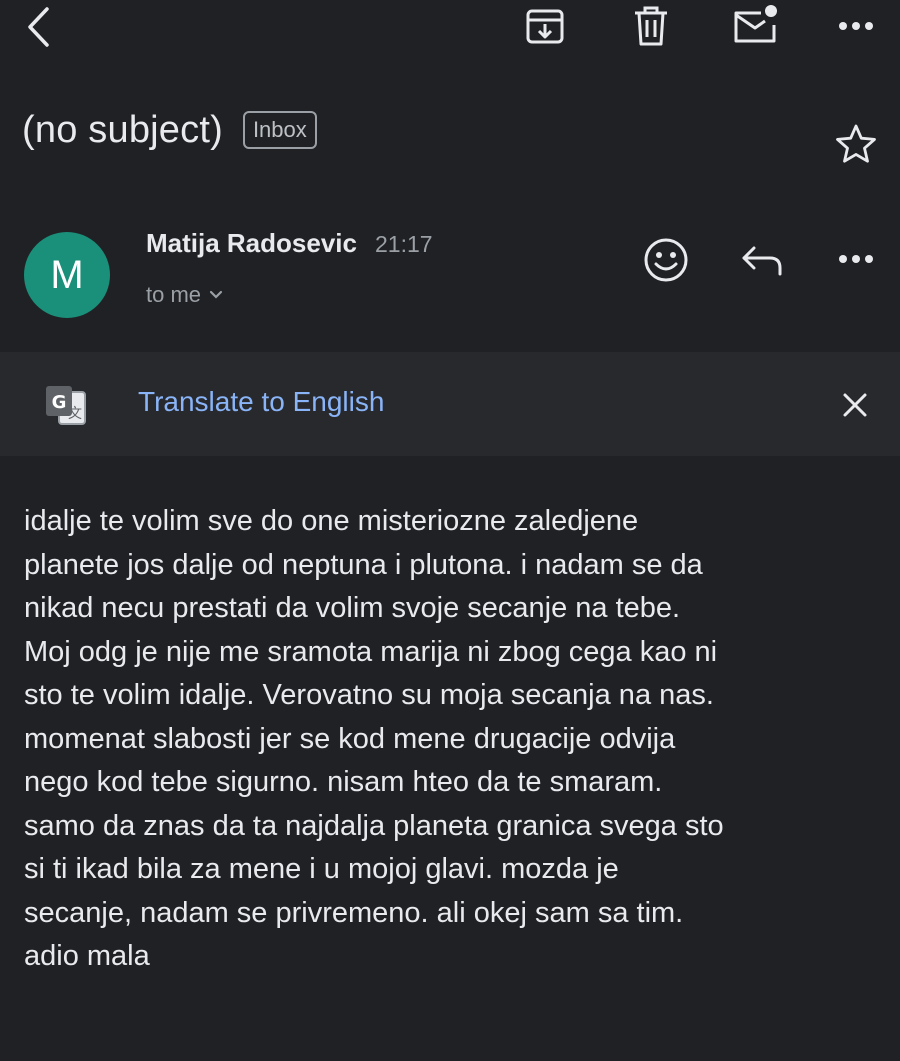 This screenshot has width=900, height=1061. I want to click on reply-icon, so click(762, 261).